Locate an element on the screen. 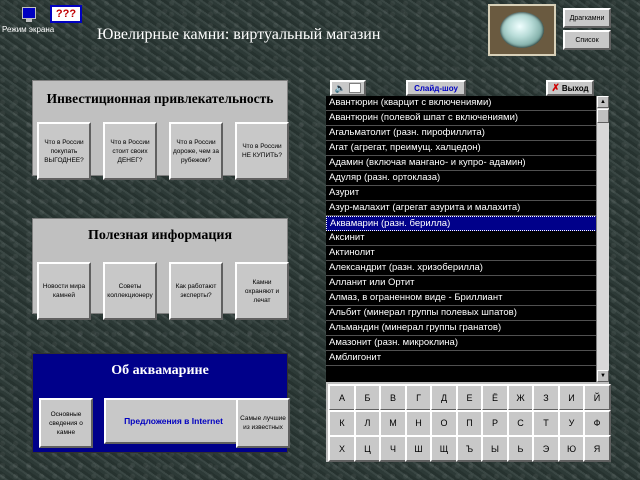 The height and width of the screenshot is (480, 640). about-panel-title: Об аквамарине is located at coordinates (160, 370).